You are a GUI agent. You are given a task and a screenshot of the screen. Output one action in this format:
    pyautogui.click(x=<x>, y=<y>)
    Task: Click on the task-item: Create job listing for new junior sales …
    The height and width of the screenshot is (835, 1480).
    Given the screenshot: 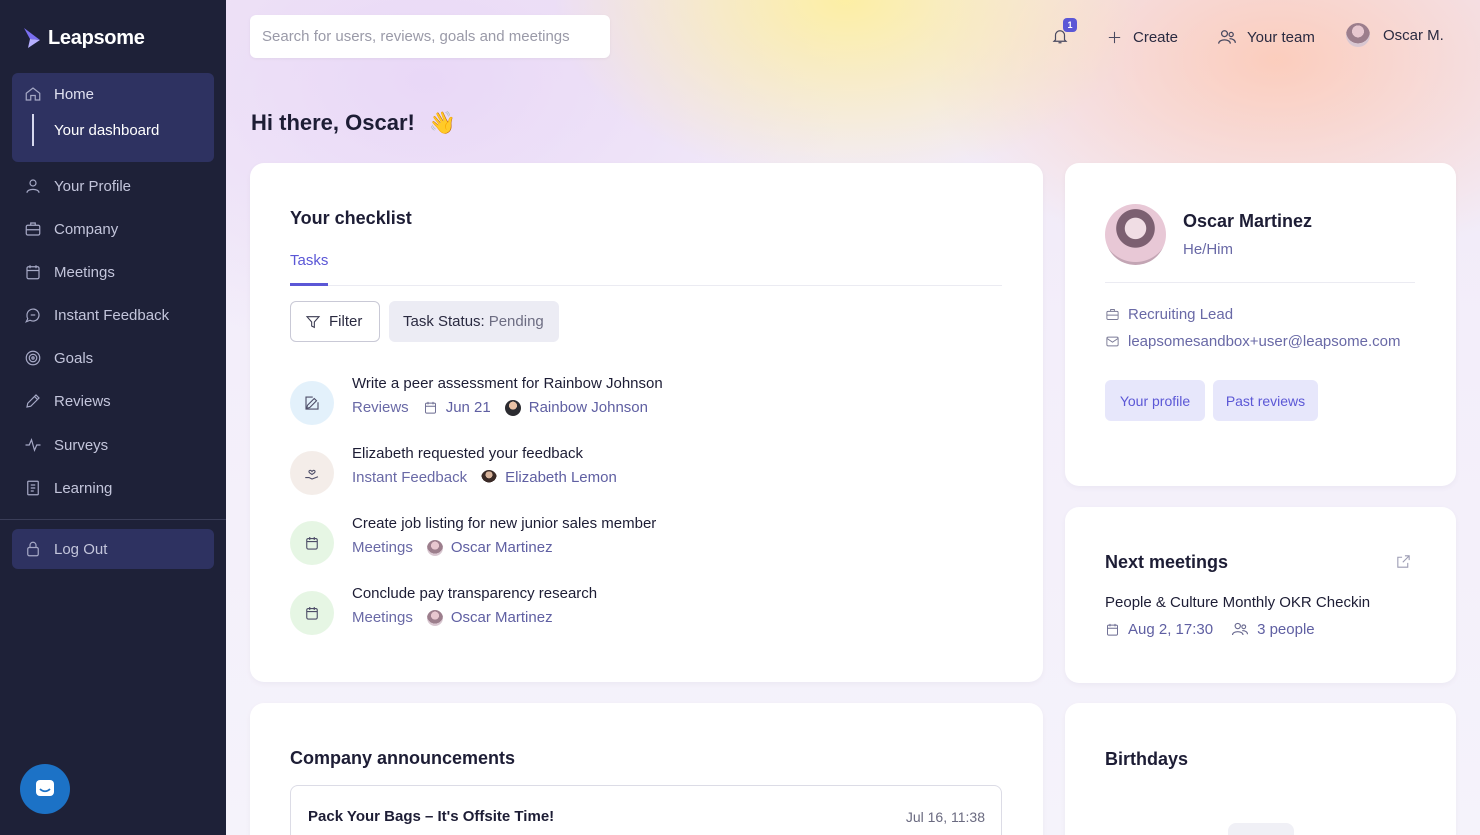 What is the action you would take?
    pyautogui.click(x=640, y=540)
    